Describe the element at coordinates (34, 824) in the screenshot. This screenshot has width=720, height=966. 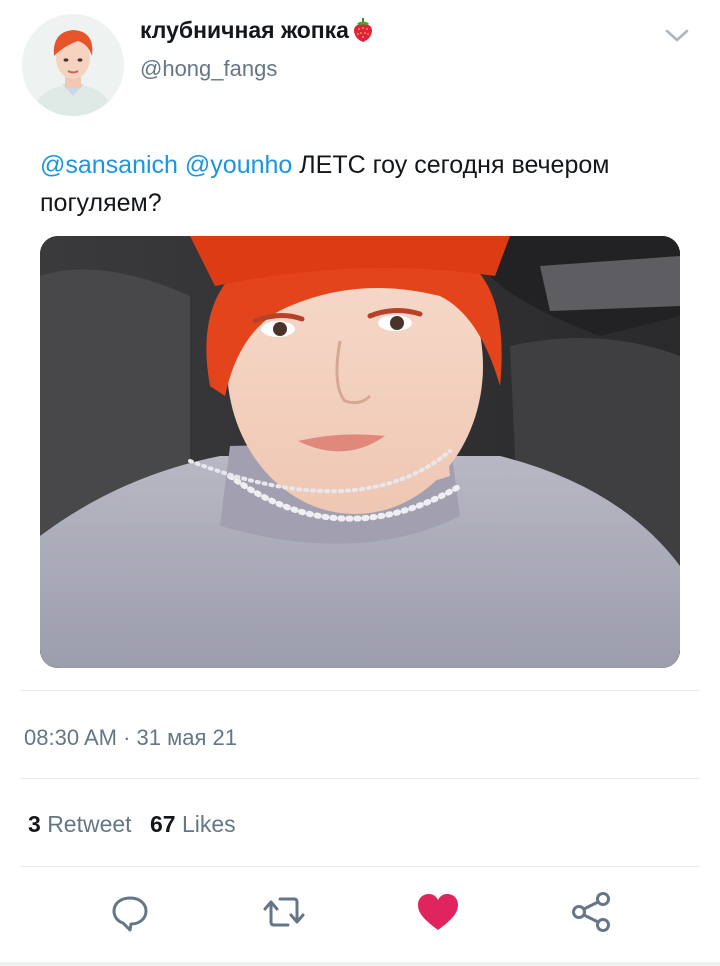
I see `retweet-count: 3` at that location.